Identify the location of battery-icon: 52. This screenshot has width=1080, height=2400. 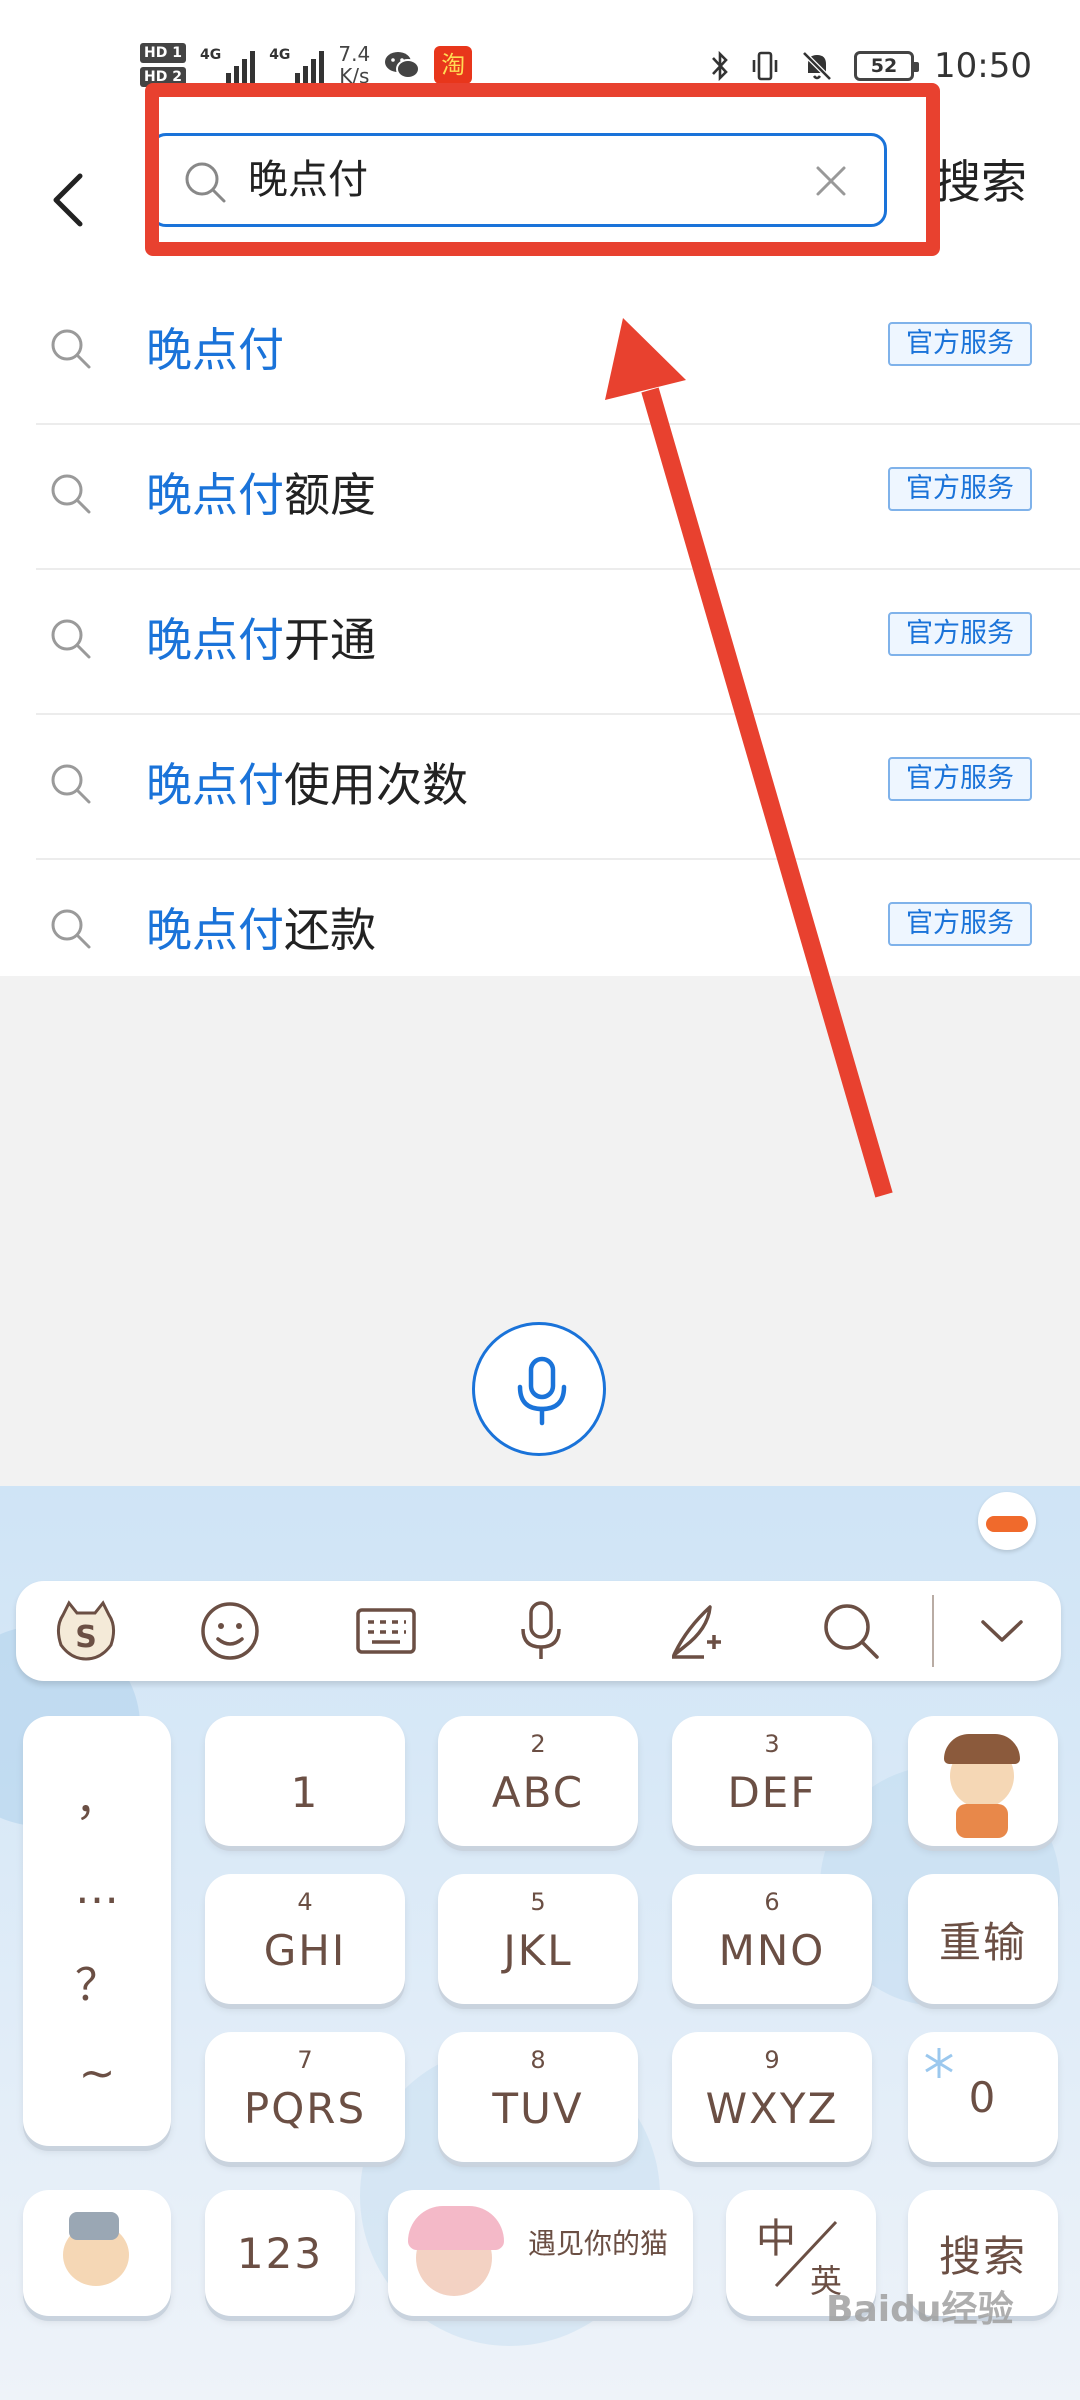
(887, 66).